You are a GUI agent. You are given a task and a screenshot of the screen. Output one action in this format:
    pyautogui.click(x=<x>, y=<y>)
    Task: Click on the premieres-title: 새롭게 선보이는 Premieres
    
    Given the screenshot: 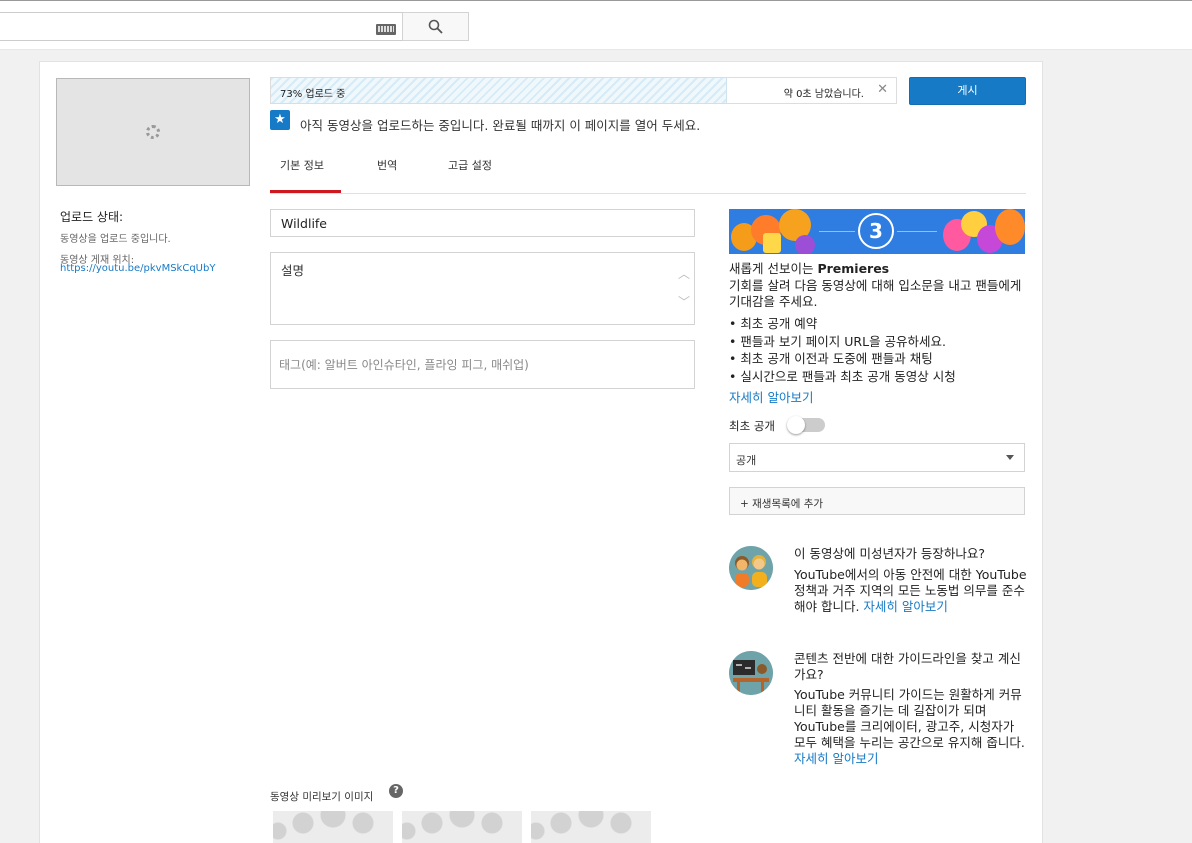 What is the action you would take?
    pyautogui.click(x=809, y=268)
    